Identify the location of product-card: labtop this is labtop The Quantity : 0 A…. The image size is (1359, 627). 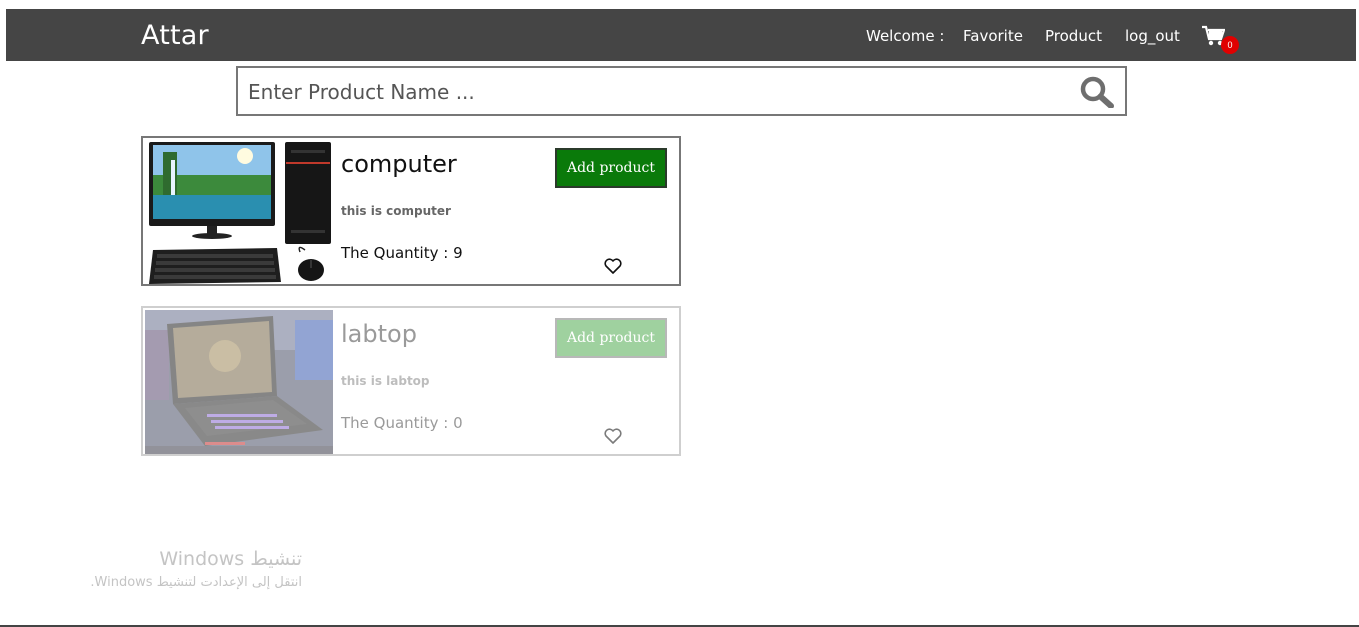
(411, 381).